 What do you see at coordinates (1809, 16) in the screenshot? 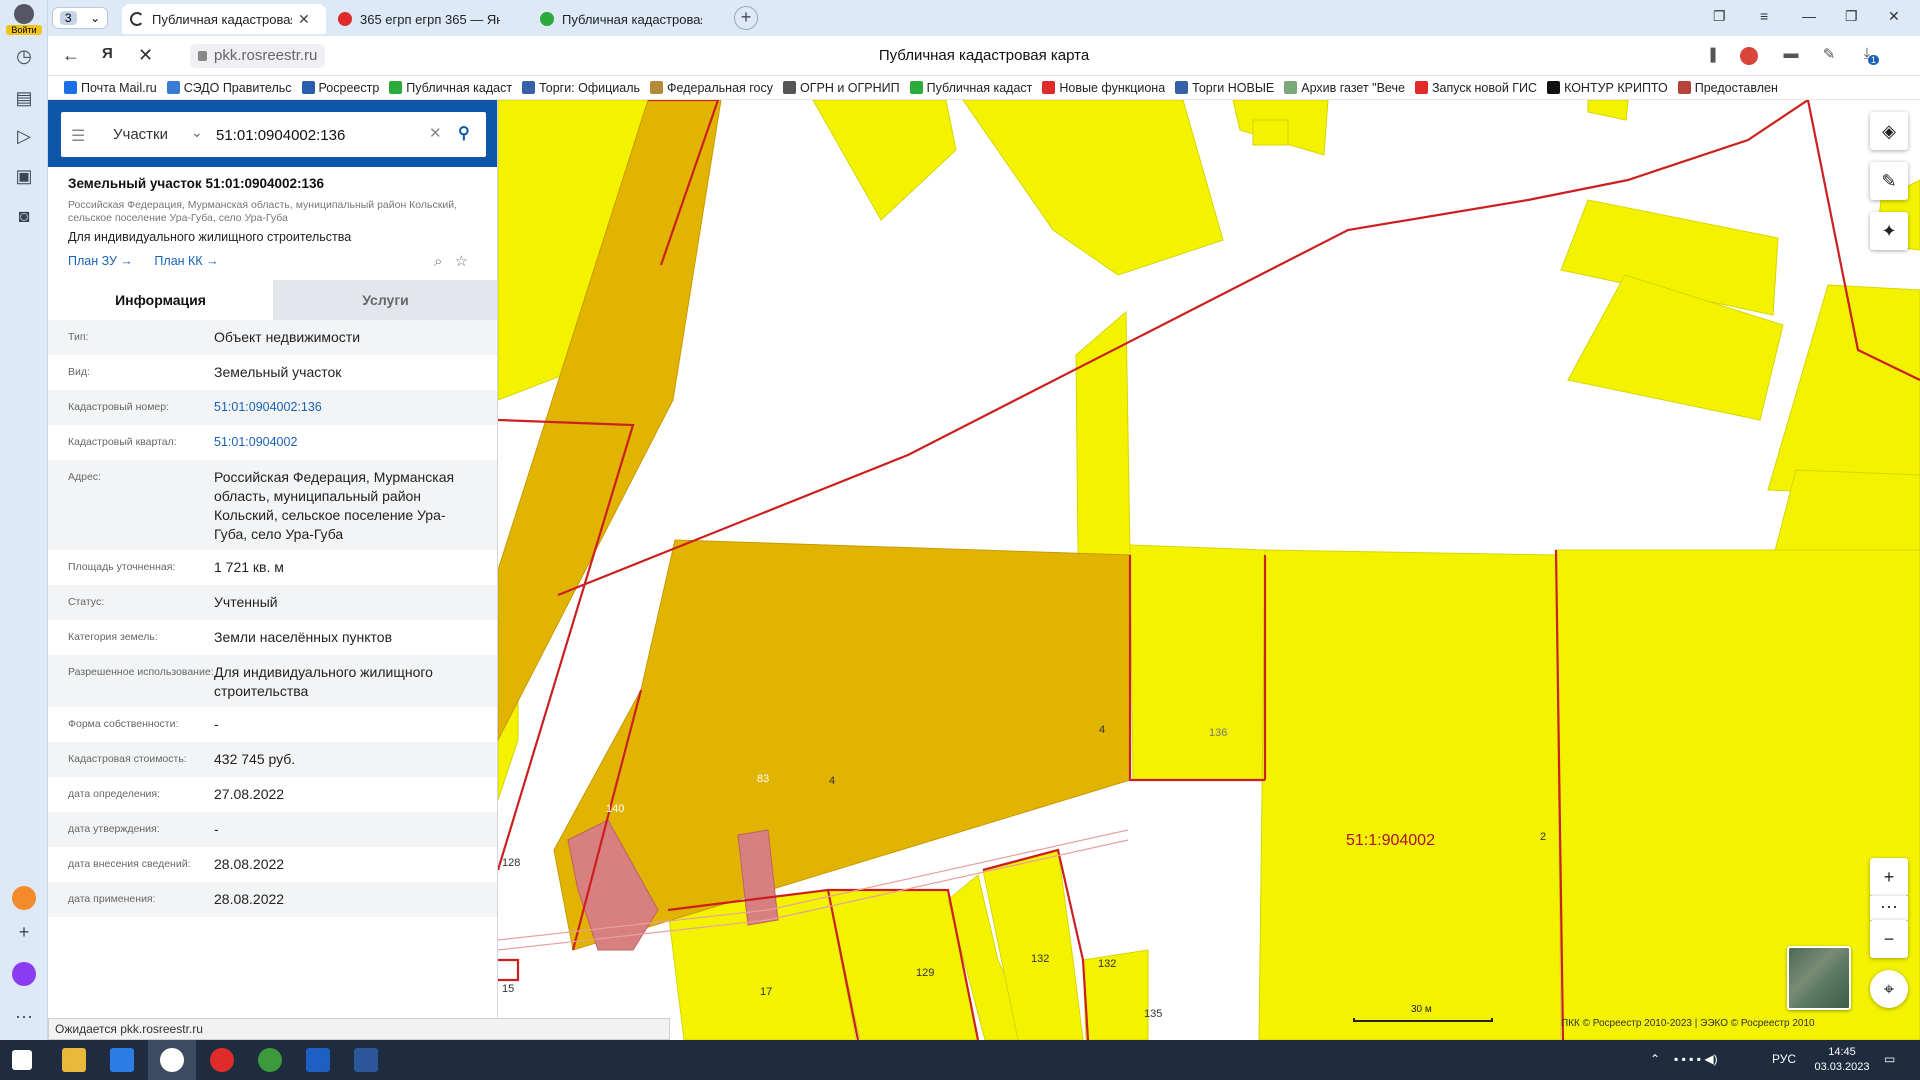
I see `minimize-icon: —` at bounding box center [1809, 16].